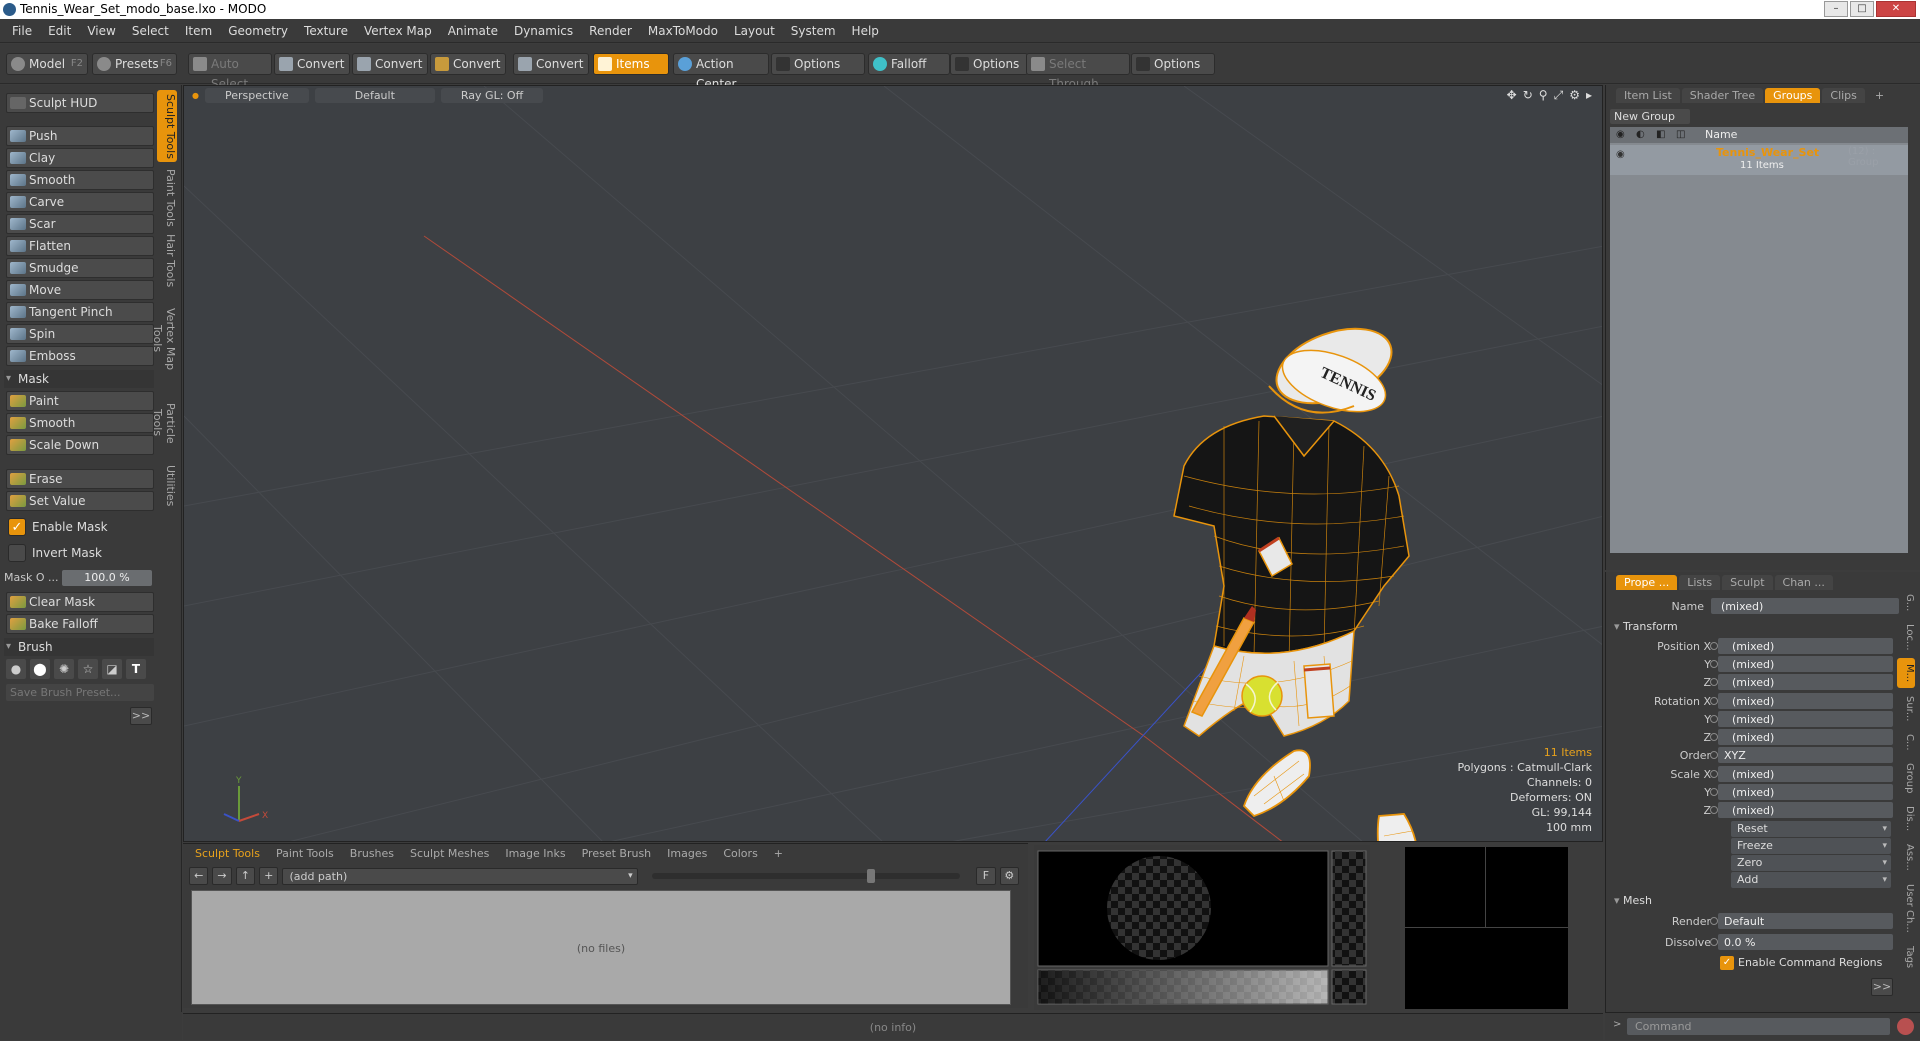 This screenshot has width=1920, height=1041. I want to click on shading-dropdown: Default, so click(374, 95).